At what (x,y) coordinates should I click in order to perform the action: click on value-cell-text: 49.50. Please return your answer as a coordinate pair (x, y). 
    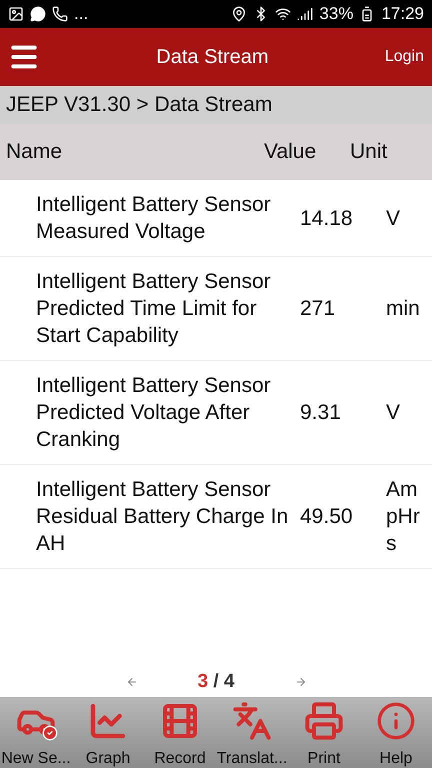
    Looking at the image, I should click on (327, 517).